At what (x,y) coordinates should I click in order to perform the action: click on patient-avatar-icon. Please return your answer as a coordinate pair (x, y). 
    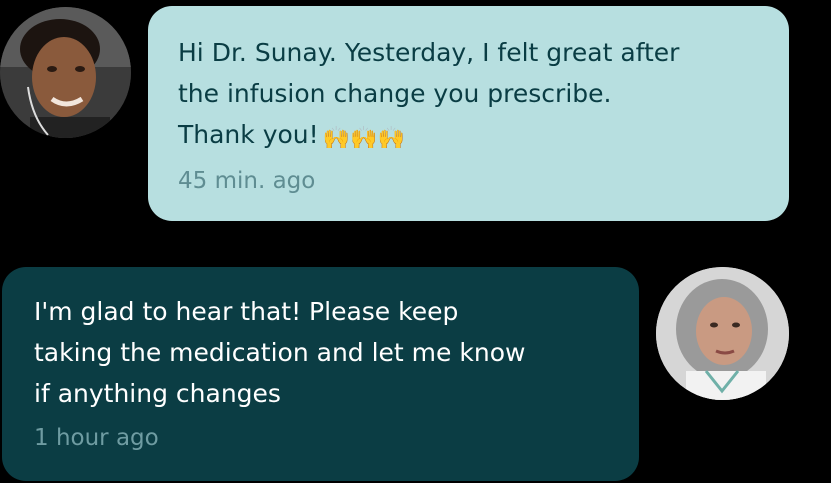
    Looking at the image, I should click on (65, 72).